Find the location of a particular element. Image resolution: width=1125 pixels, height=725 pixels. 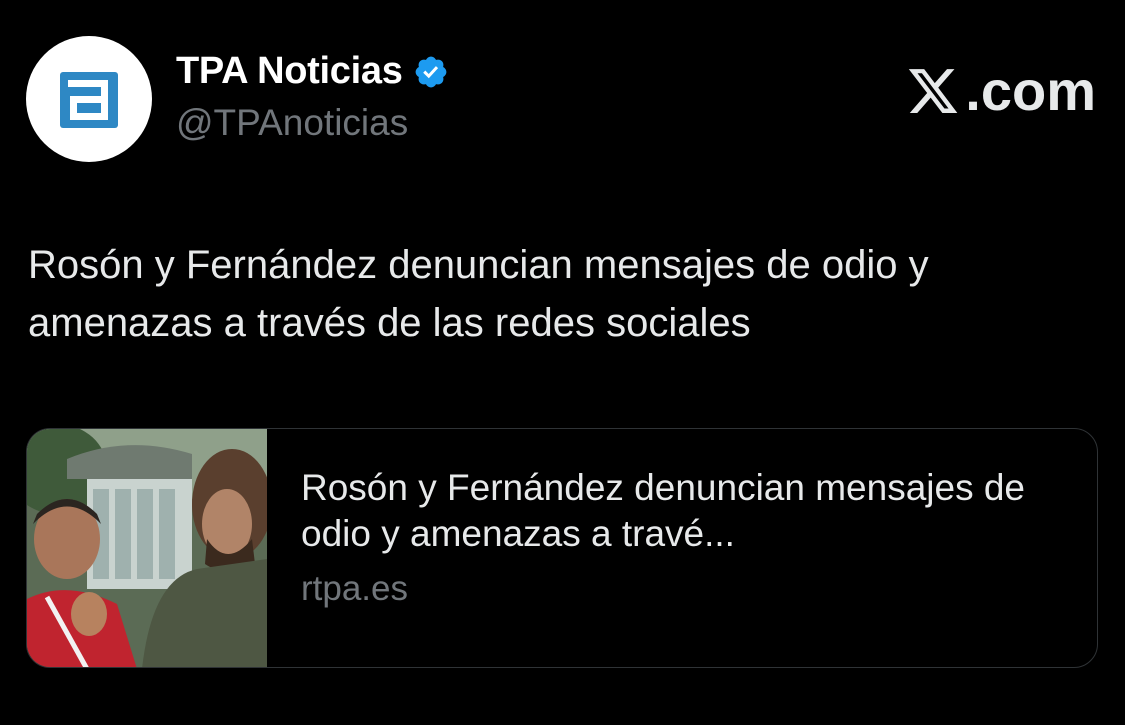

author-display-name: TPA Noticias is located at coordinates (289, 71).